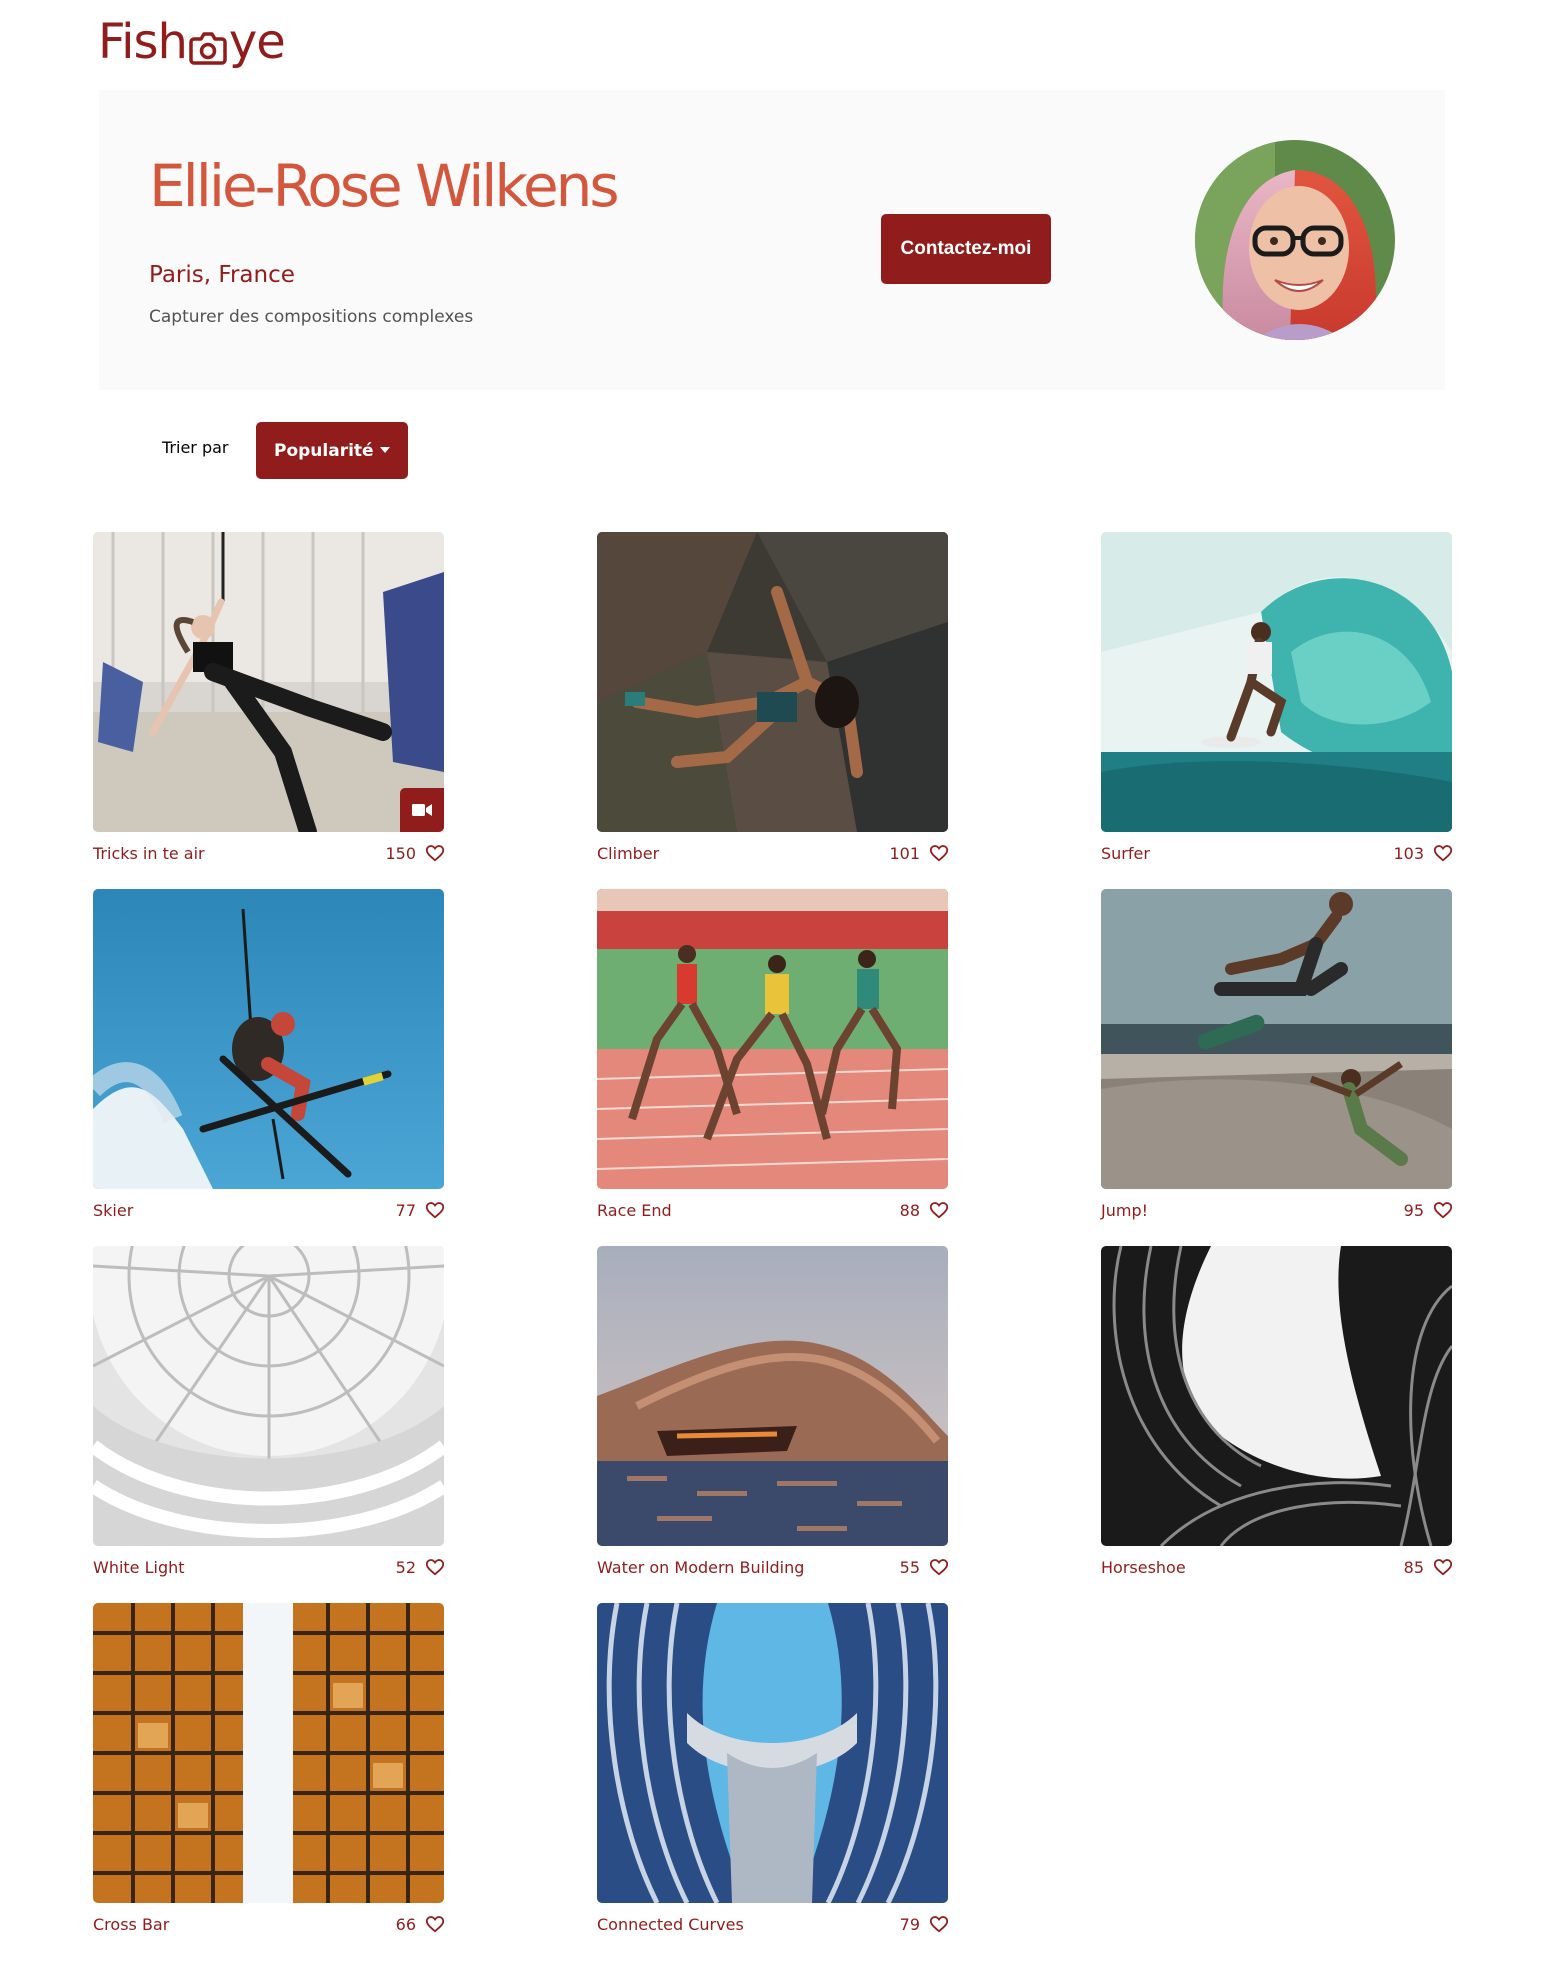 The height and width of the screenshot is (1961, 1545). I want to click on video-camera-icon, so click(422, 810).